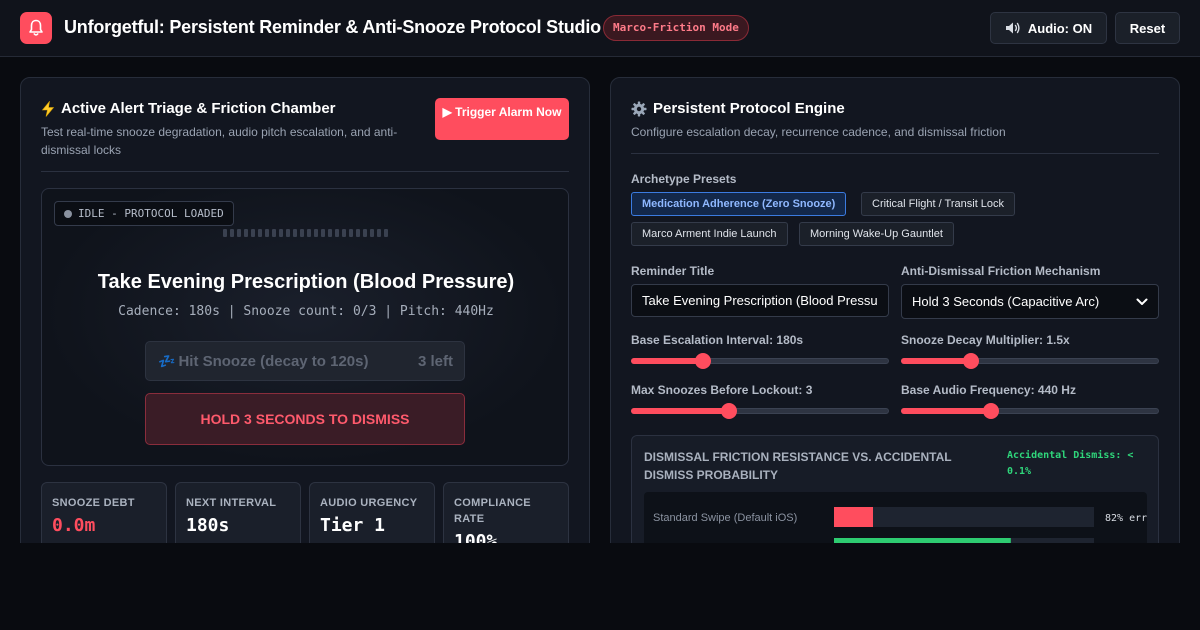  Describe the element at coordinates (502, 119) in the screenshot. I see `trigger-alarm-button: ▶ Trigger Alarm Now` at that location.